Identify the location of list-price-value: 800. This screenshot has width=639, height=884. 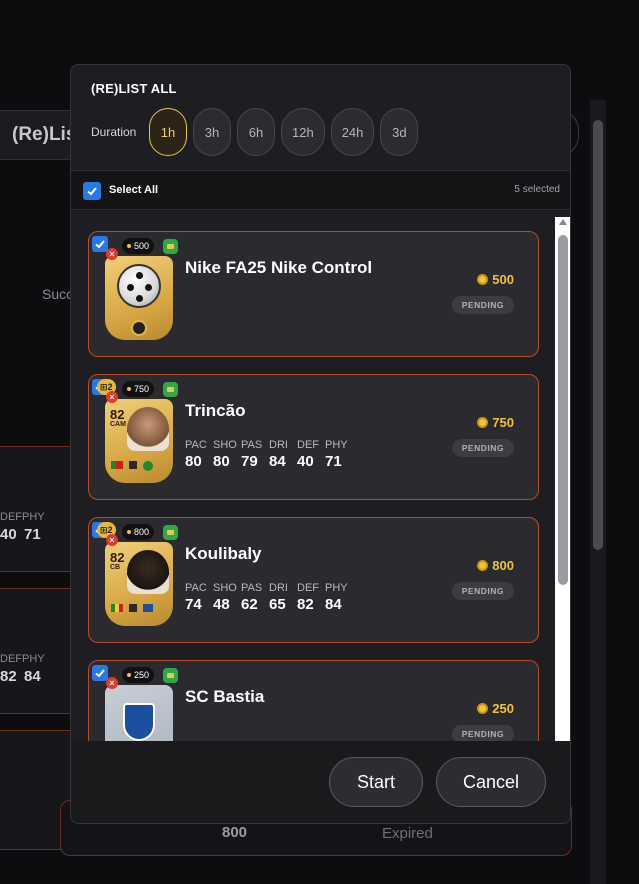
(503, 565).